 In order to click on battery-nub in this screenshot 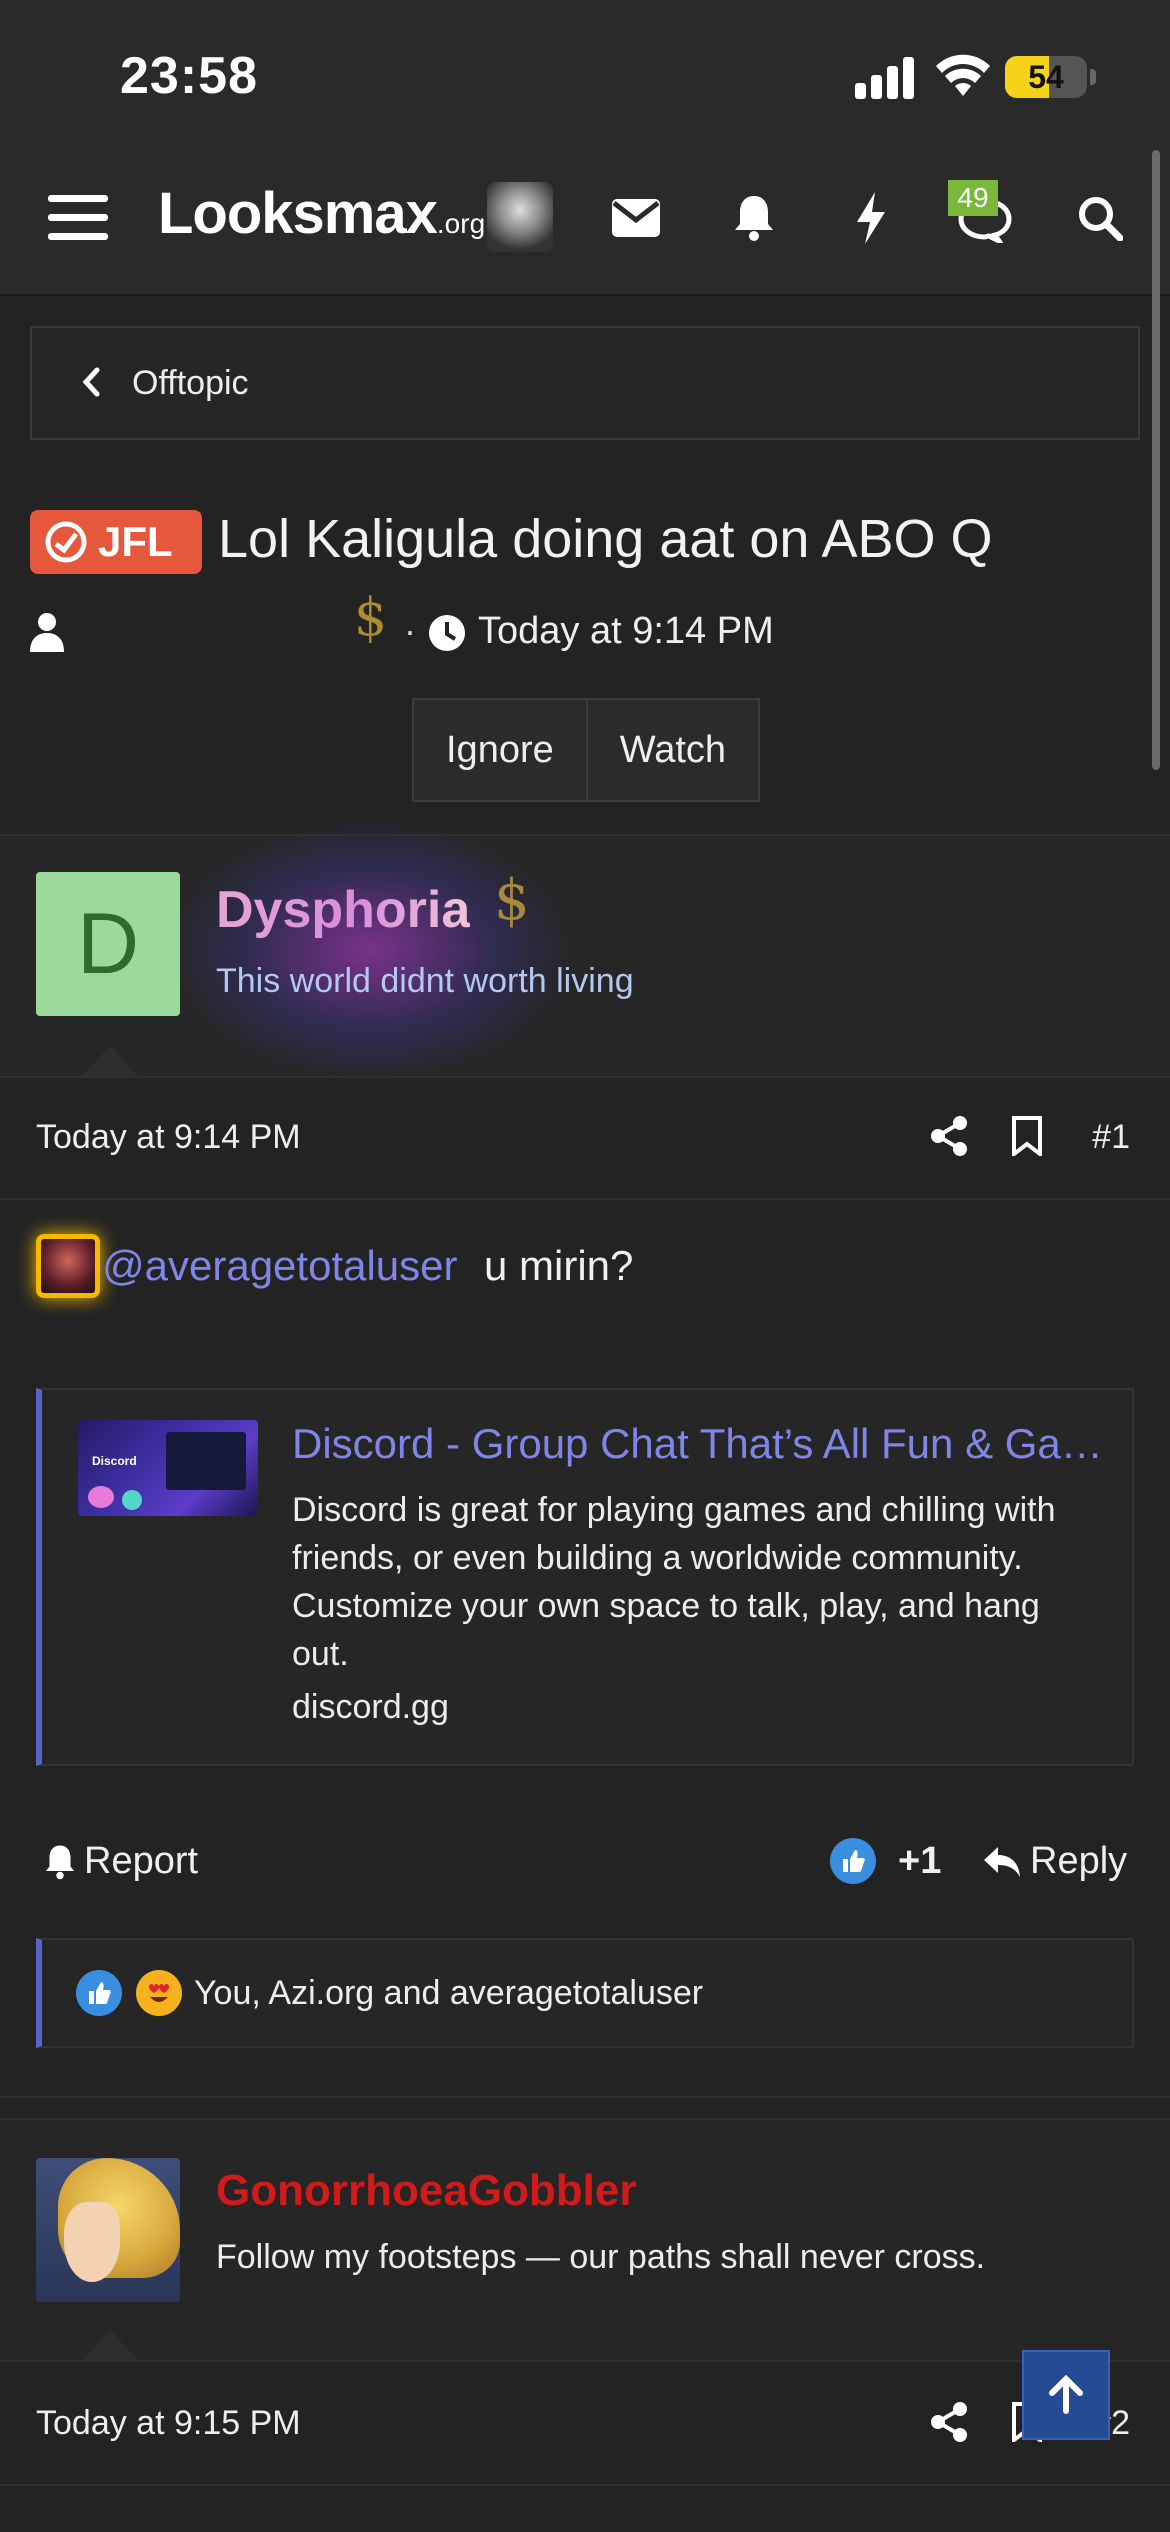, I will do `click(1093, 77)`.